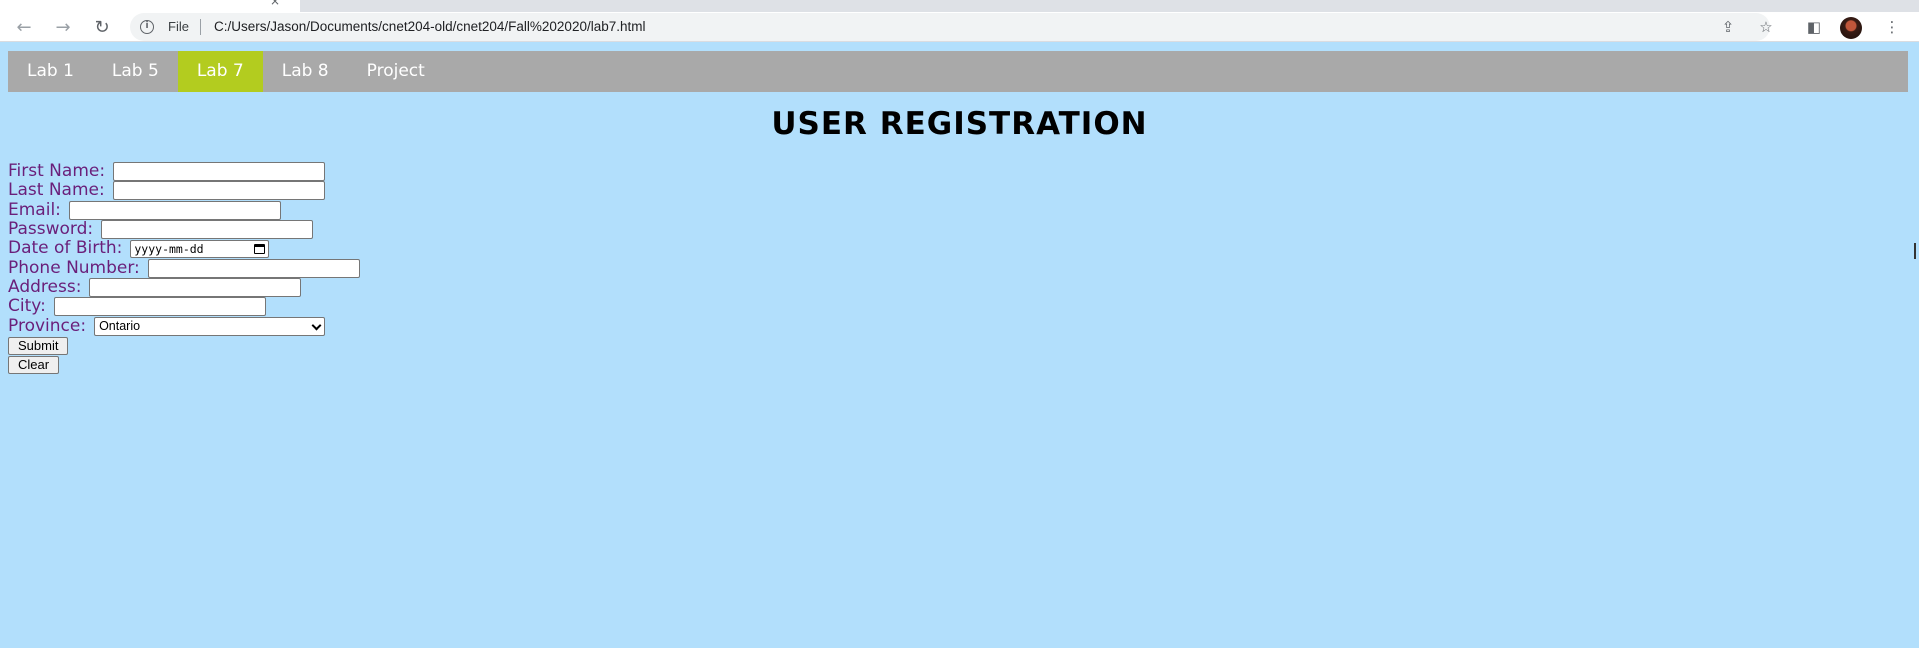  Describe the element at coordinates (1892, 27) in the screenshot. I see `menu-icon: ⋮` at that location.